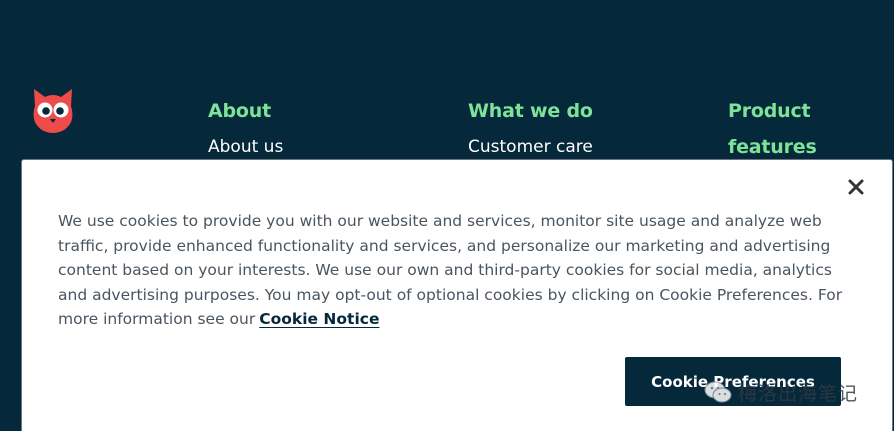 This screenshot has height=431, width=894. I want to click on footer-column-about: About About us, so click(245, 129).